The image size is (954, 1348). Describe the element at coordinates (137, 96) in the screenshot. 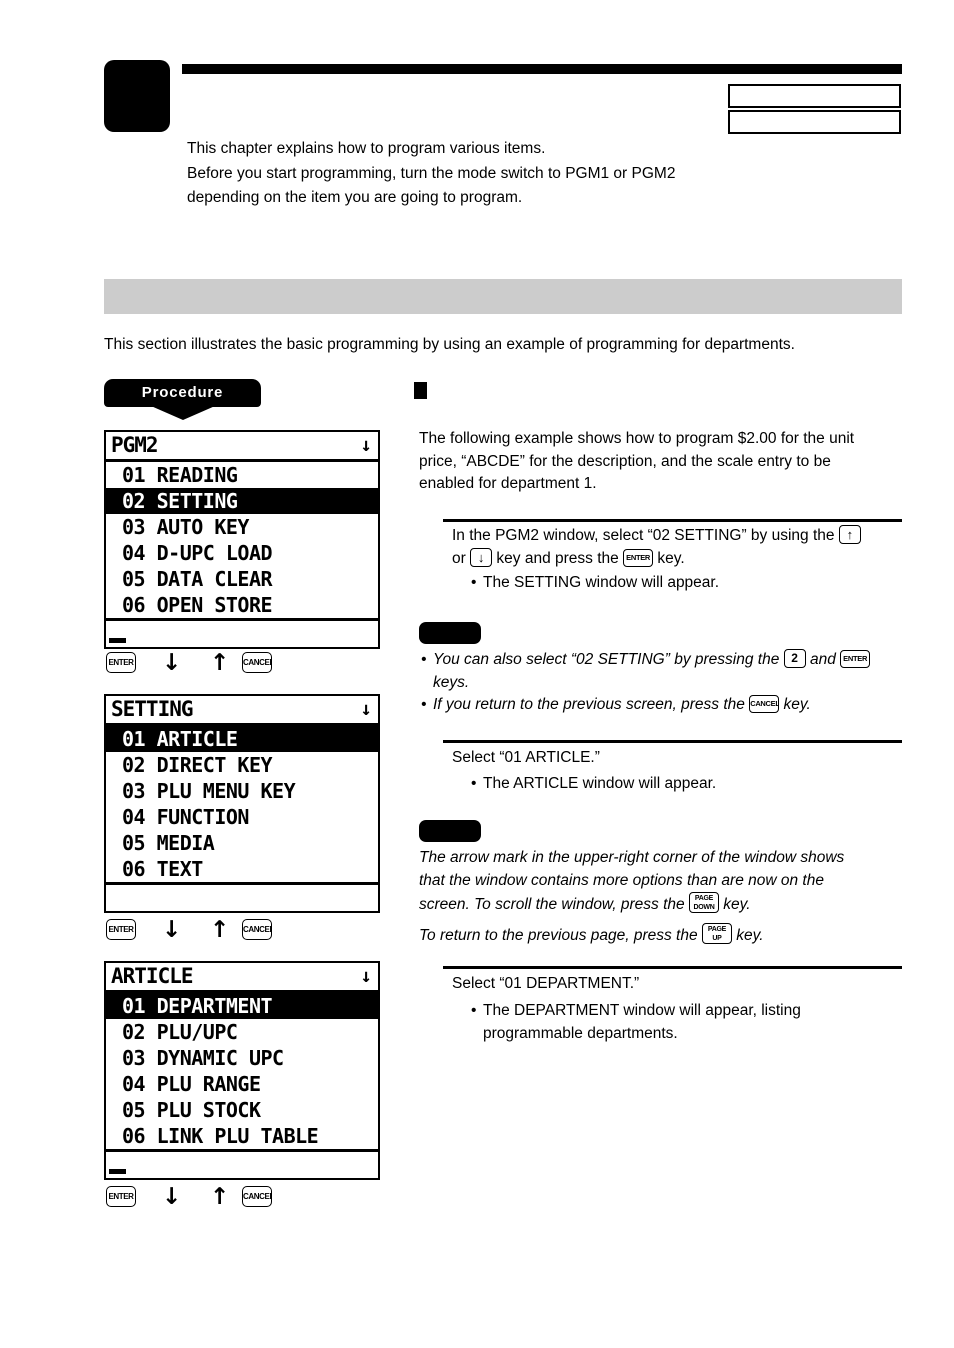

I see `chapter-number-tab` at that location.